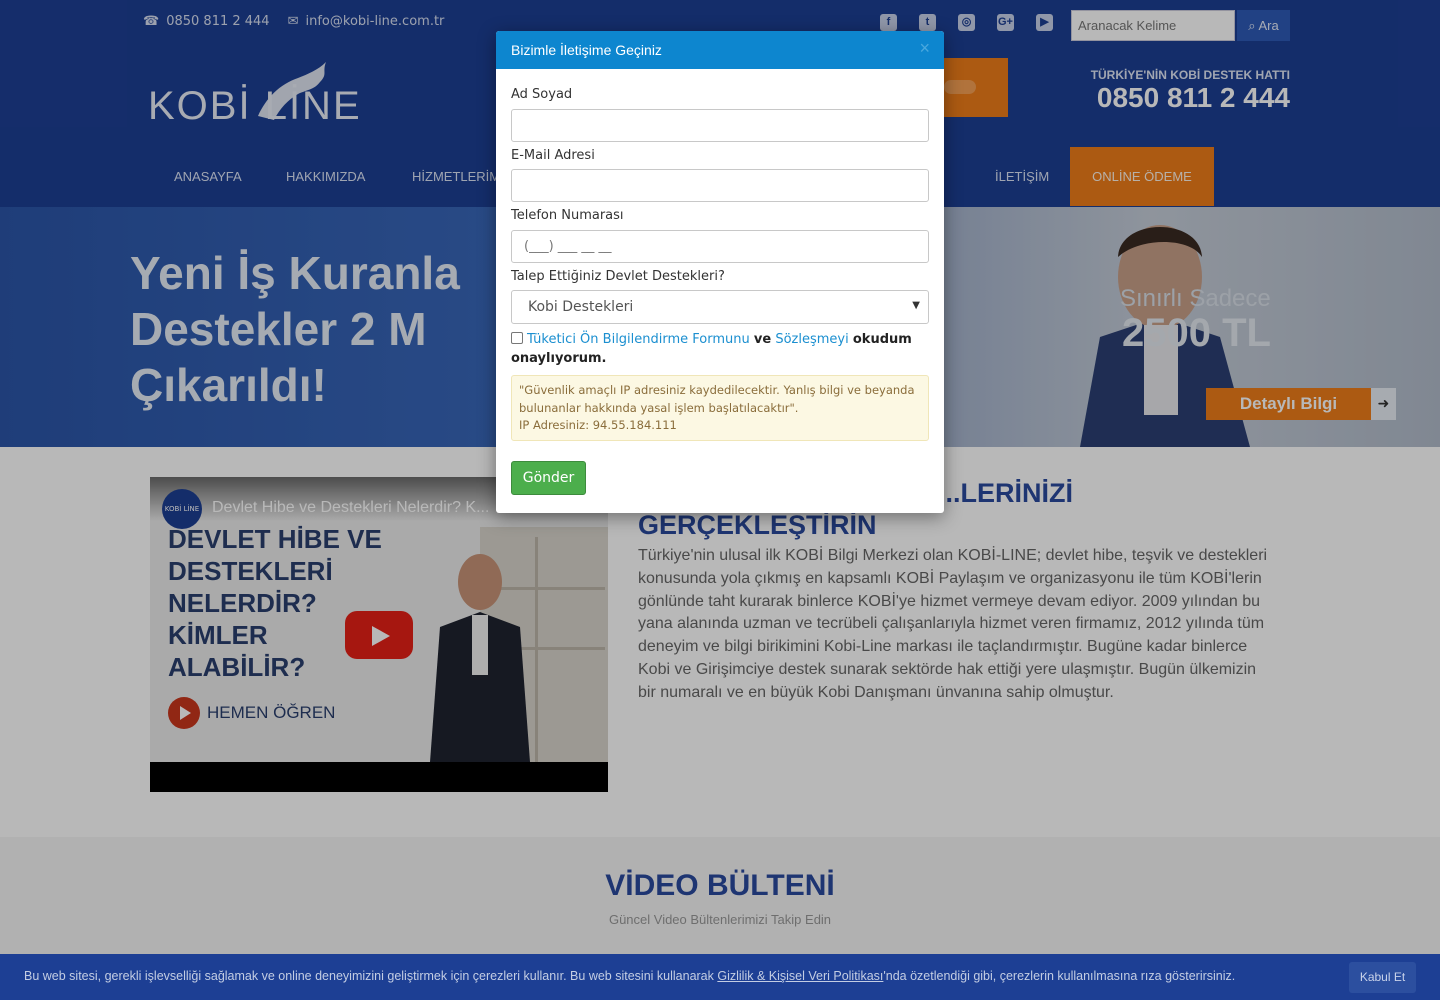 The image size is (1440, 1000). What do you see at coordinates (567, 215) in the screenshot?
I see `phone-label: Telefon Numarası` at bounding box center [567, 215].